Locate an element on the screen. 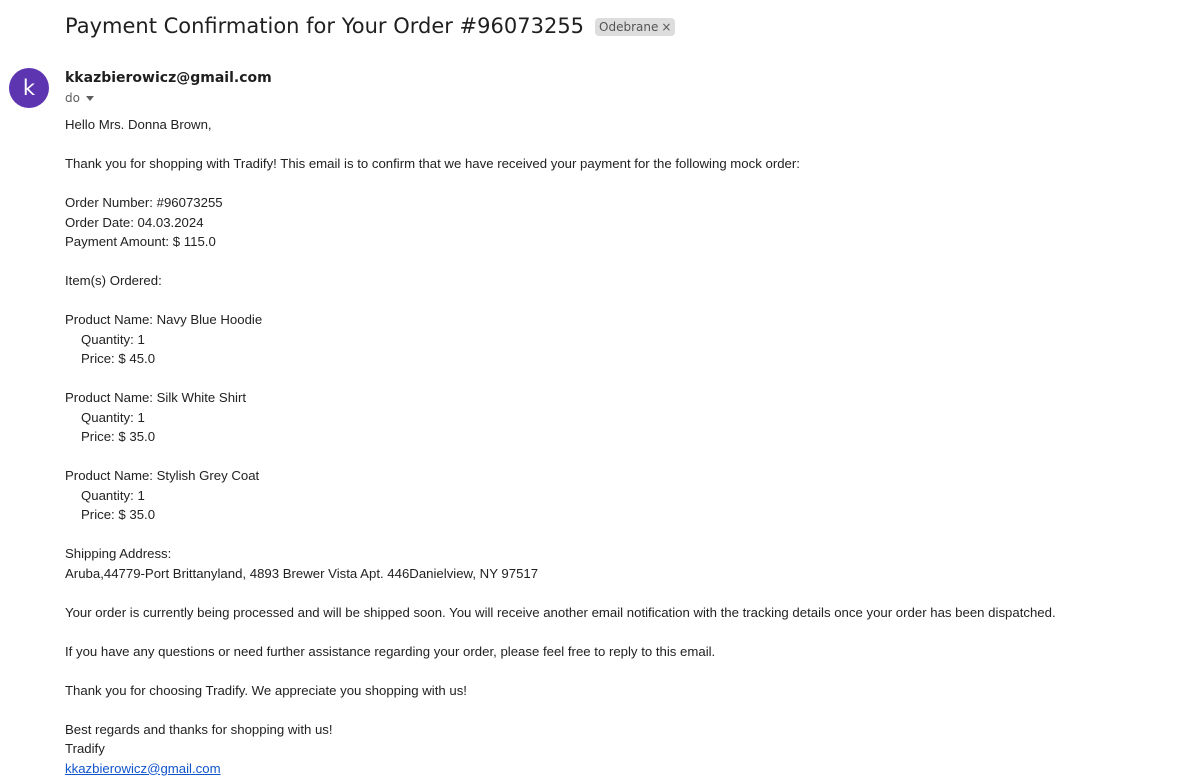 The width and height of the screenshot is (1190, 778). product-name: Product Name: Silk White Shirt is located at coordinates (156, 397).